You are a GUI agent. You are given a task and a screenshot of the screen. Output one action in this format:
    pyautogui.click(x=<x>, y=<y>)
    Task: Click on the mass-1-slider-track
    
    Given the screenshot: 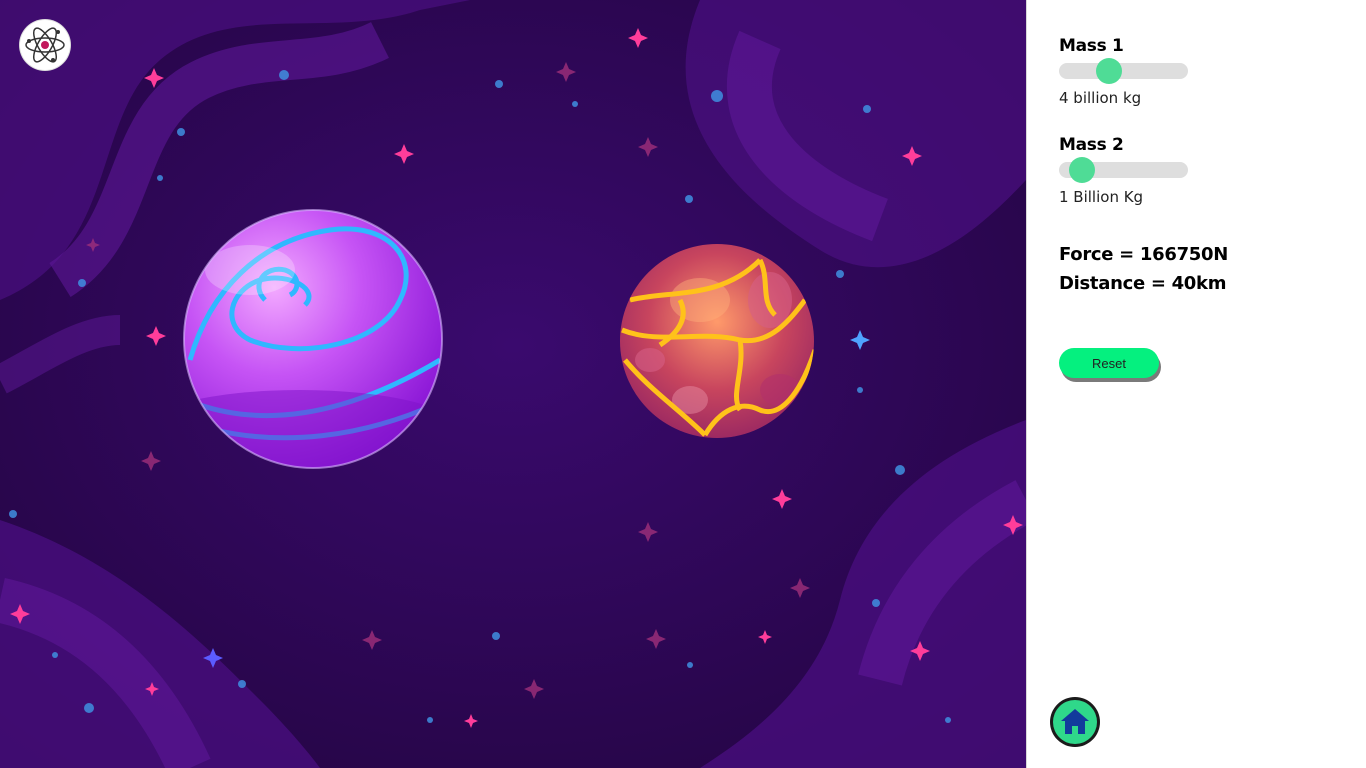 What is the action you would take?
    pyautogui.click(x=1123, y=71)
    